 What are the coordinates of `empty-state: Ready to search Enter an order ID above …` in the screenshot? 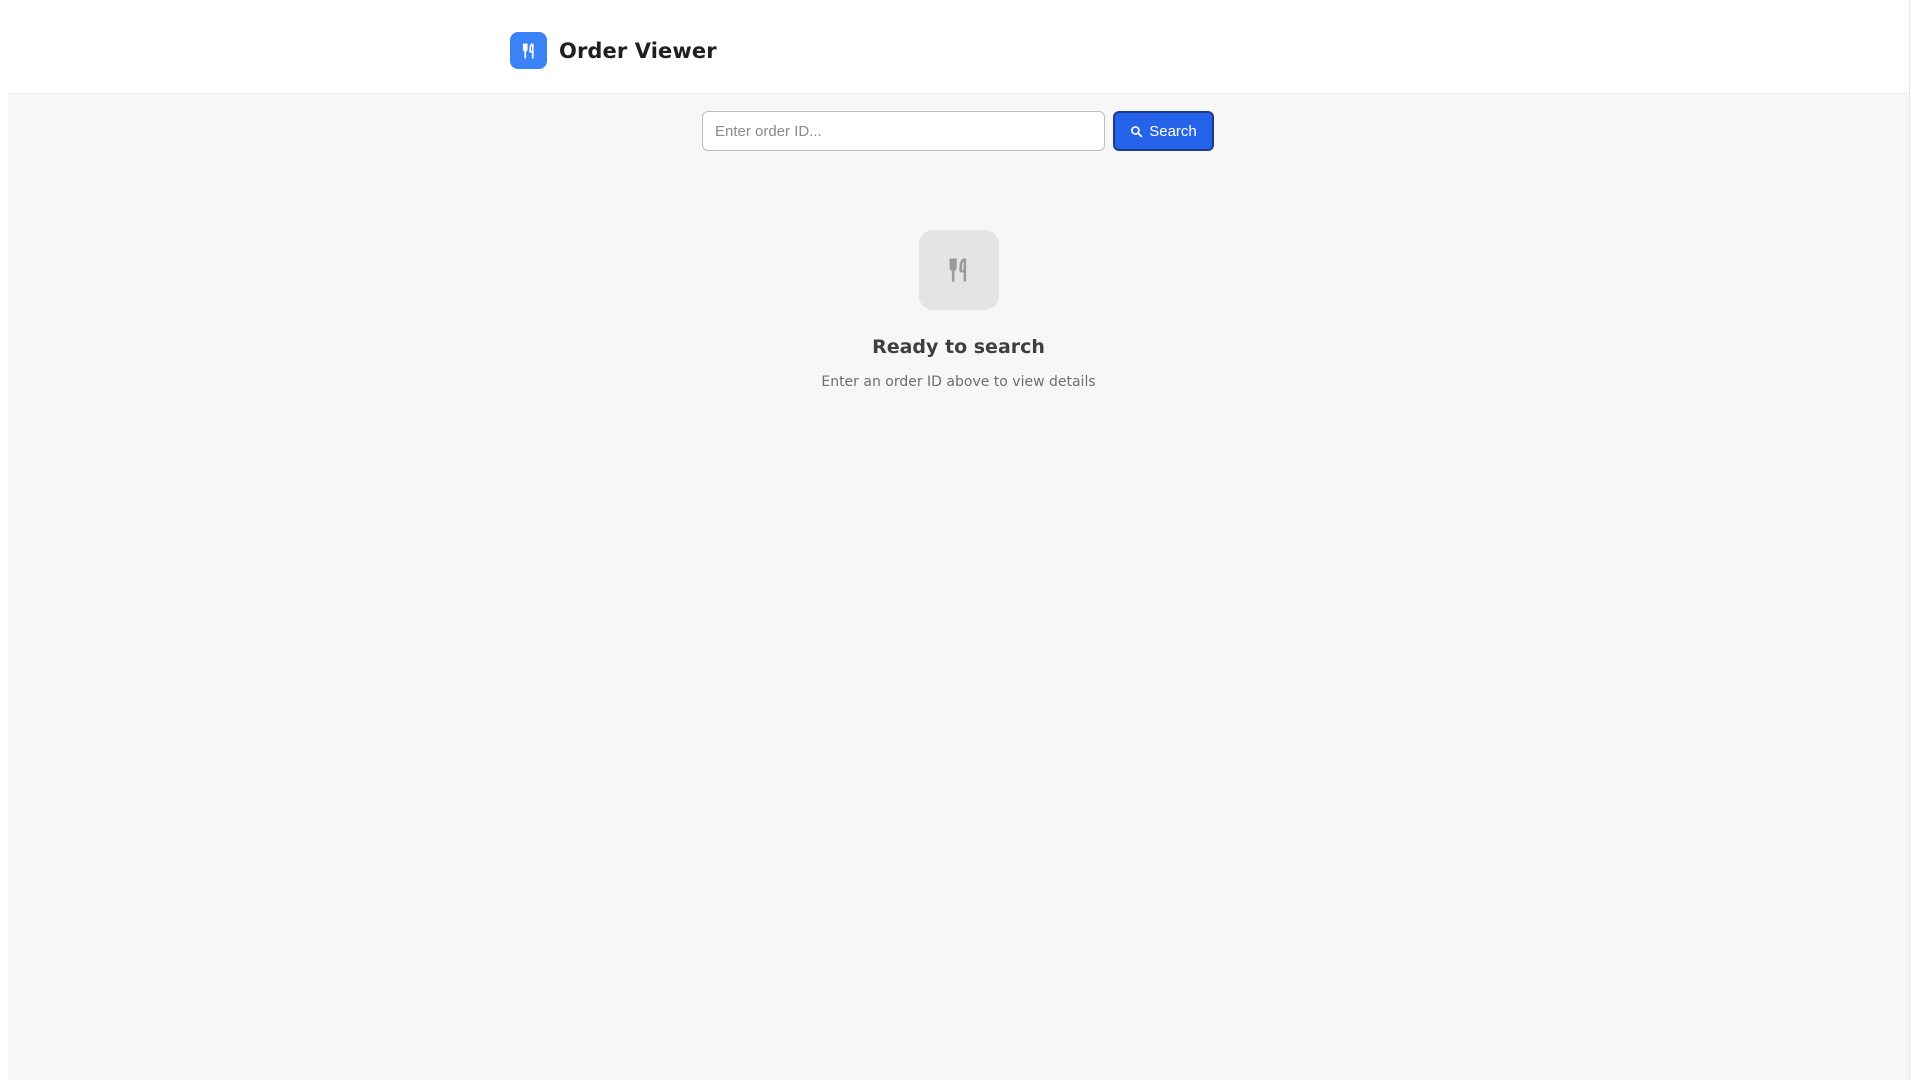 It's located at (958, 310).